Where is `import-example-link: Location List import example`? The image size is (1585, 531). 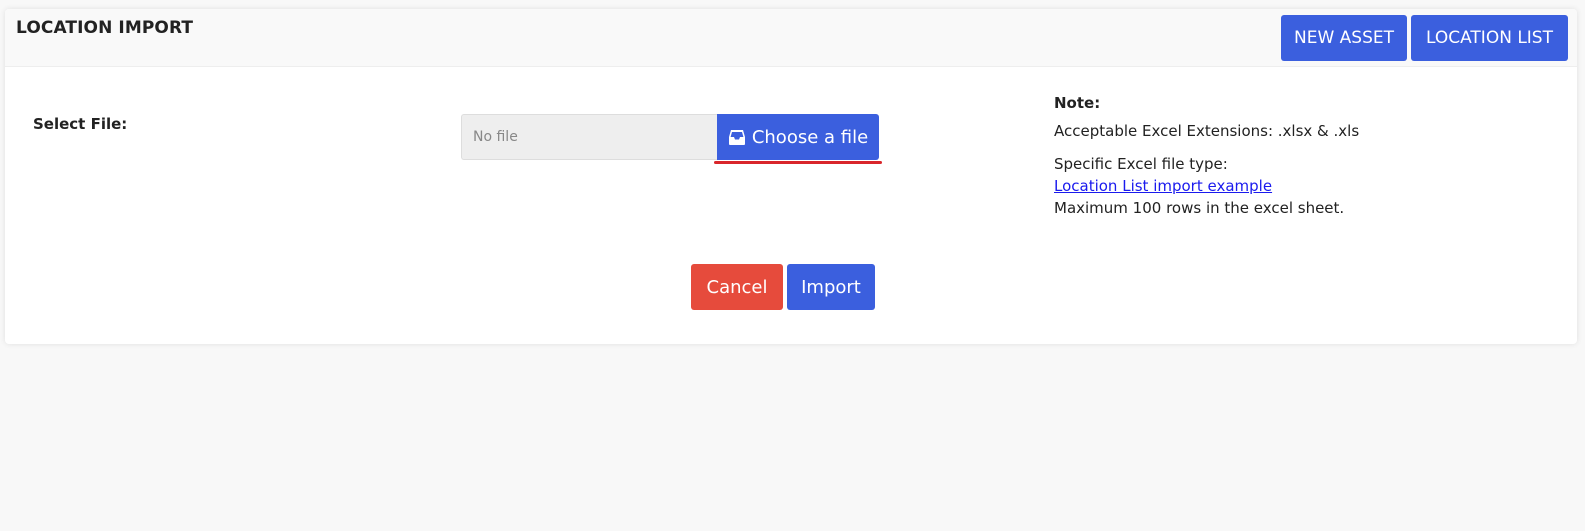 import-example-link: Location List import example is located at coordinates (1304, 186).